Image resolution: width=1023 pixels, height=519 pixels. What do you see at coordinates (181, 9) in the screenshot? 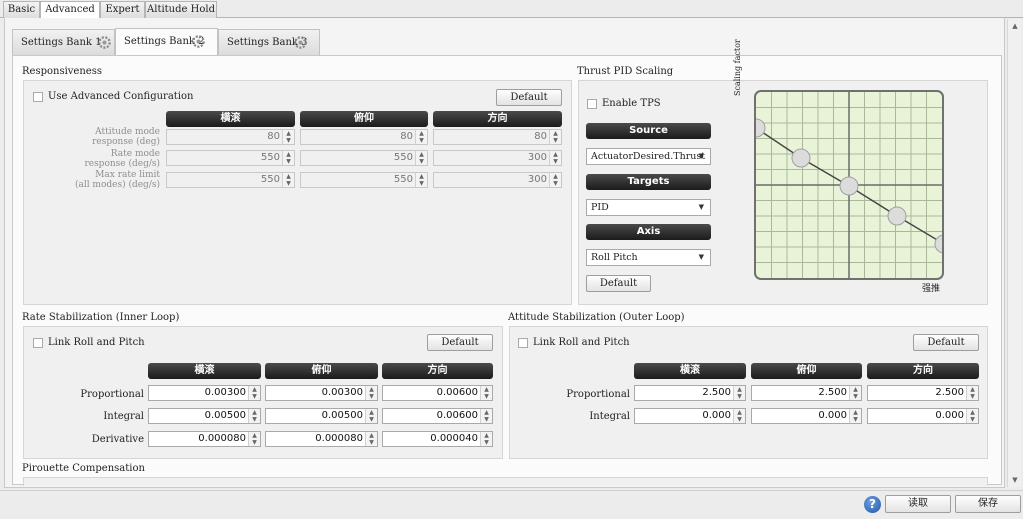
I see `tab-altitude-hold: Altitude Hold` at bounding box center [181, 9].